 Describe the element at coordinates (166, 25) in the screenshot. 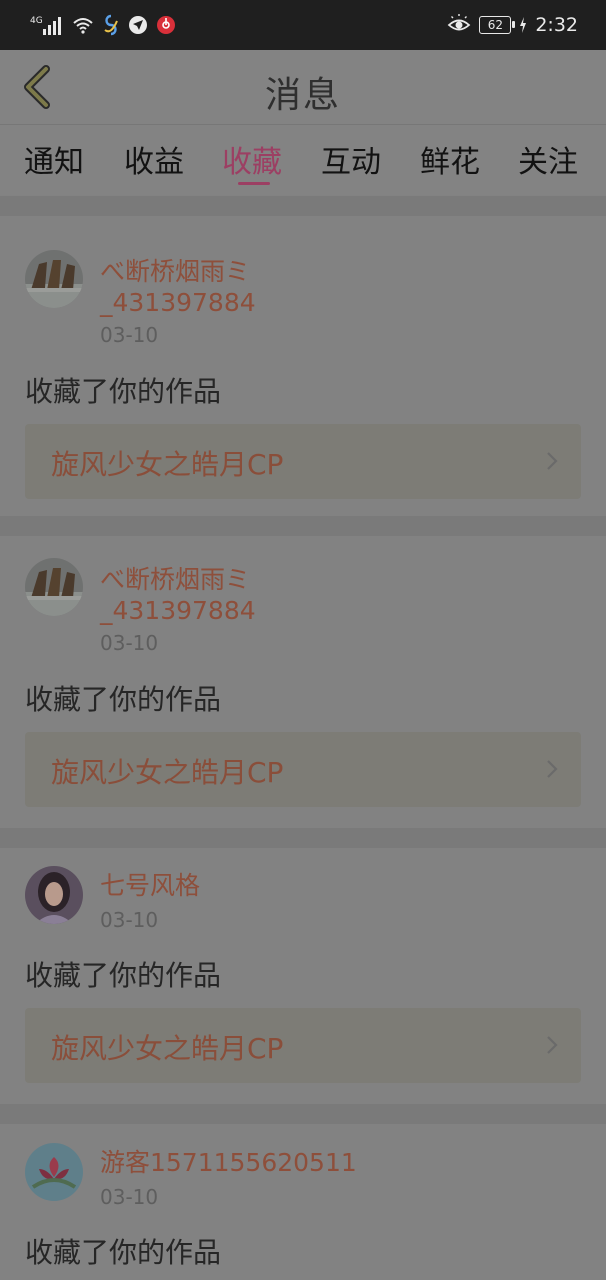

I see `music-app-icon` at that location.